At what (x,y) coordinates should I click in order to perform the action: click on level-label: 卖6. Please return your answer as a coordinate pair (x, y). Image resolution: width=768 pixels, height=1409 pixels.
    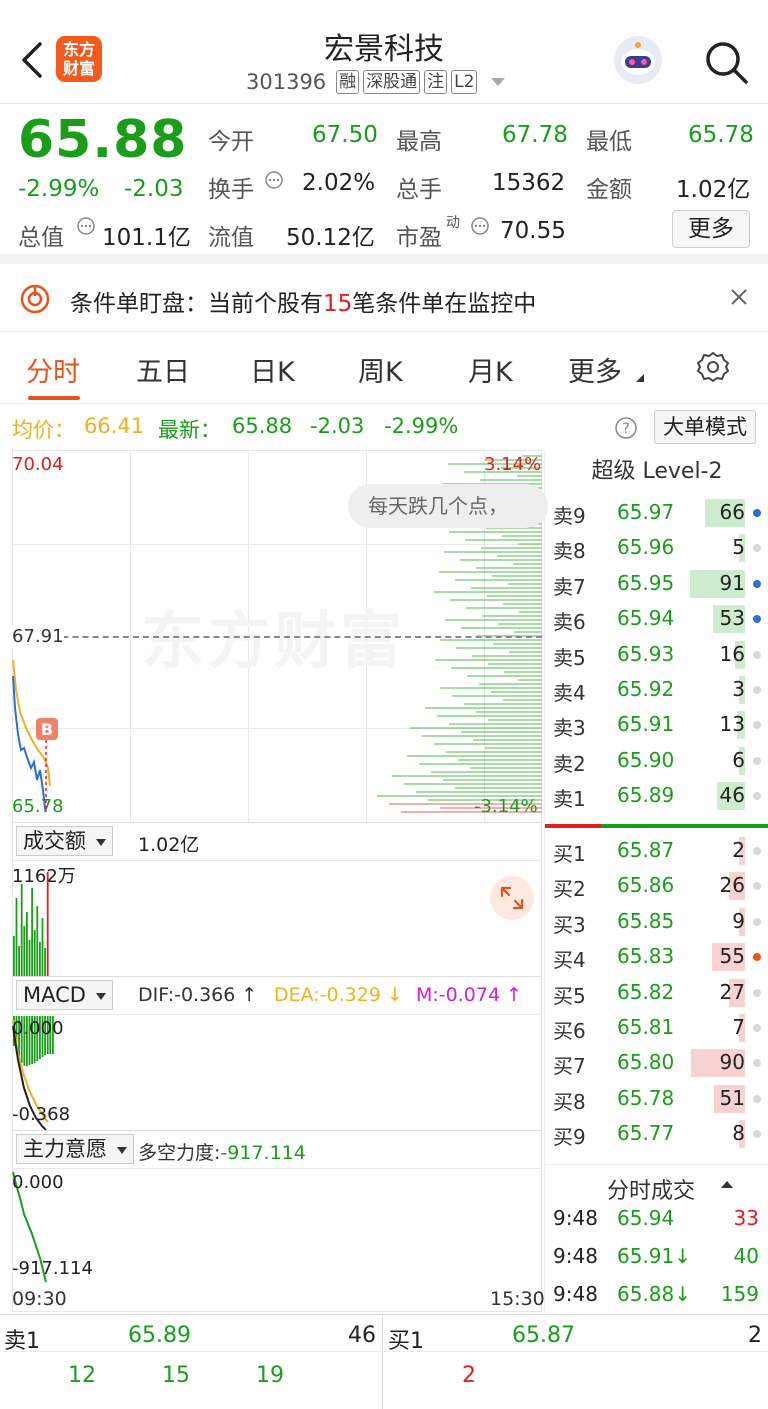
    Looking at the image, I should click on (569, 622).